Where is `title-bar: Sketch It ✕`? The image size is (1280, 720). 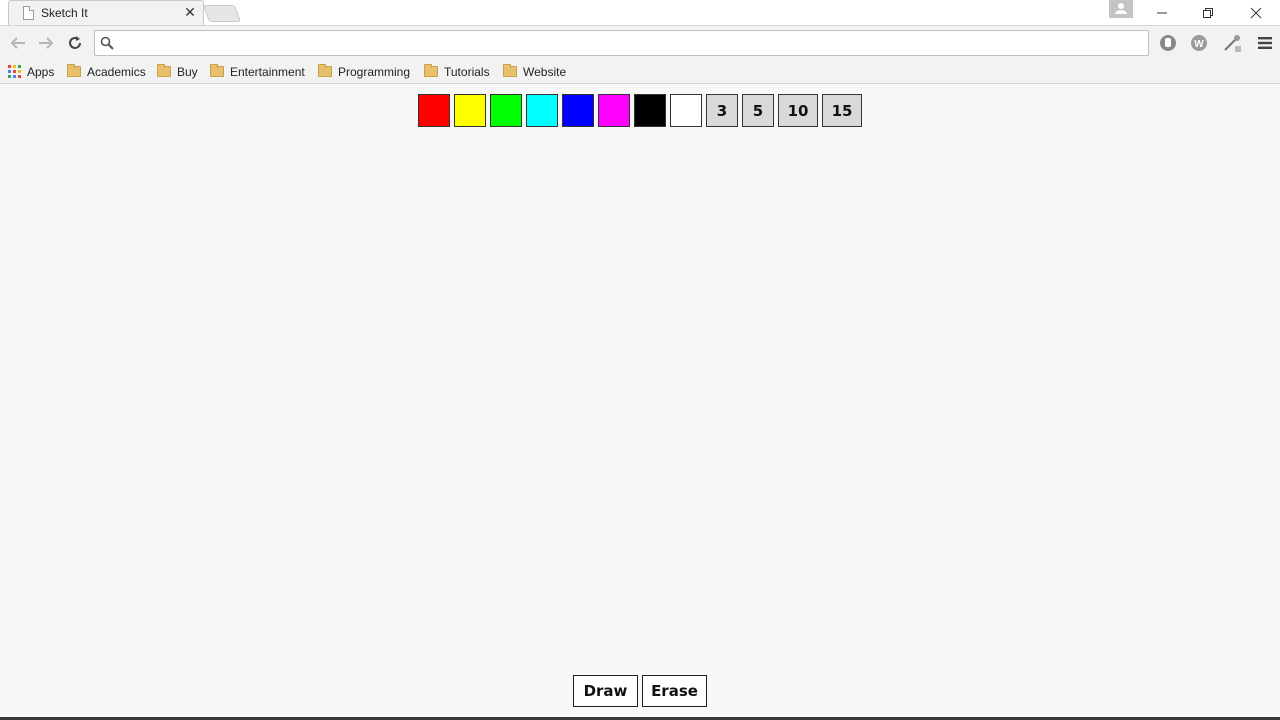 title-bar: Sketch It ✕ is located at coordinates (640, 12).